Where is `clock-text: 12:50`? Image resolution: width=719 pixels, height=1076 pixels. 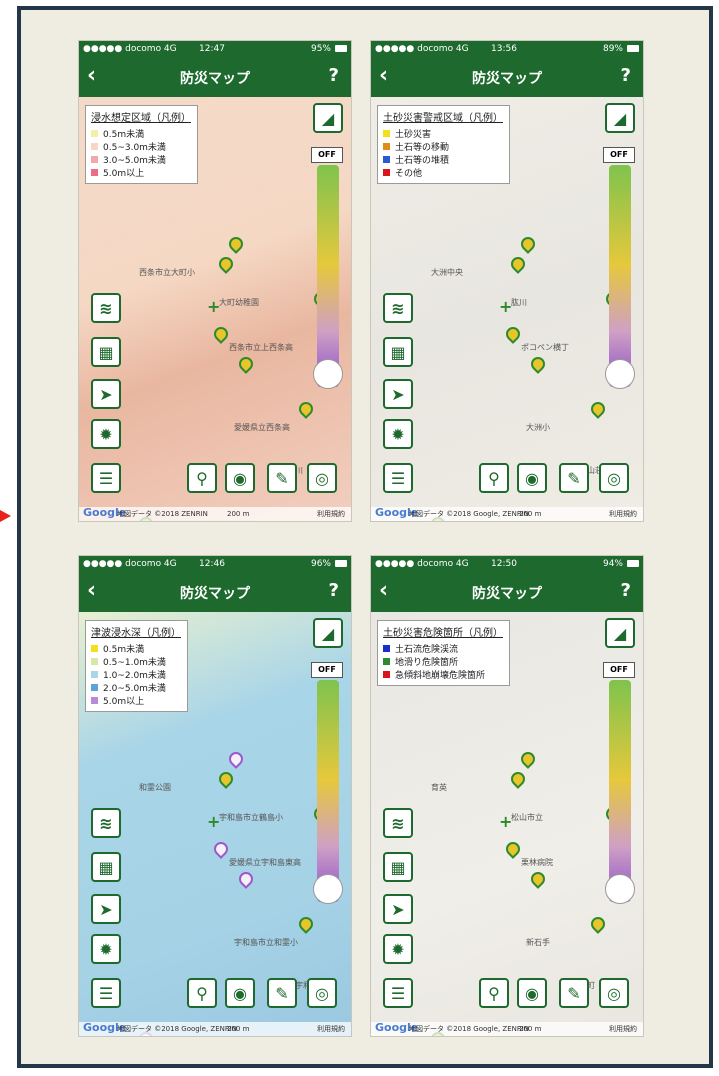 clock-text: 12:50 is located at coordinates (504, 564).